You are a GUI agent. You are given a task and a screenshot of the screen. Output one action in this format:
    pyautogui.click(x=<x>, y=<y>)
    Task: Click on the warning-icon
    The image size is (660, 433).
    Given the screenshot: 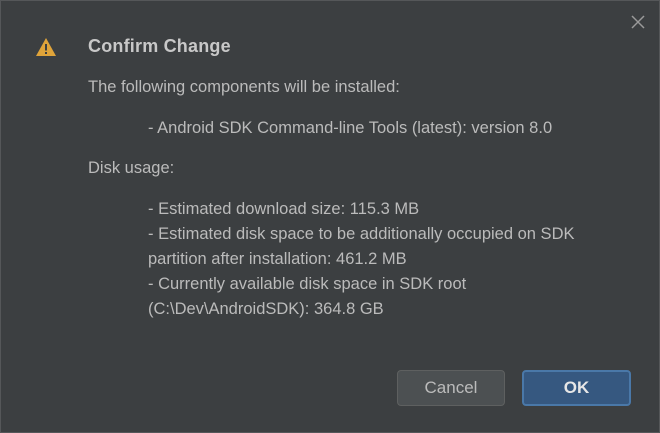 What is the action you would take?
    pyautogui.click(x=46, y=47)
    